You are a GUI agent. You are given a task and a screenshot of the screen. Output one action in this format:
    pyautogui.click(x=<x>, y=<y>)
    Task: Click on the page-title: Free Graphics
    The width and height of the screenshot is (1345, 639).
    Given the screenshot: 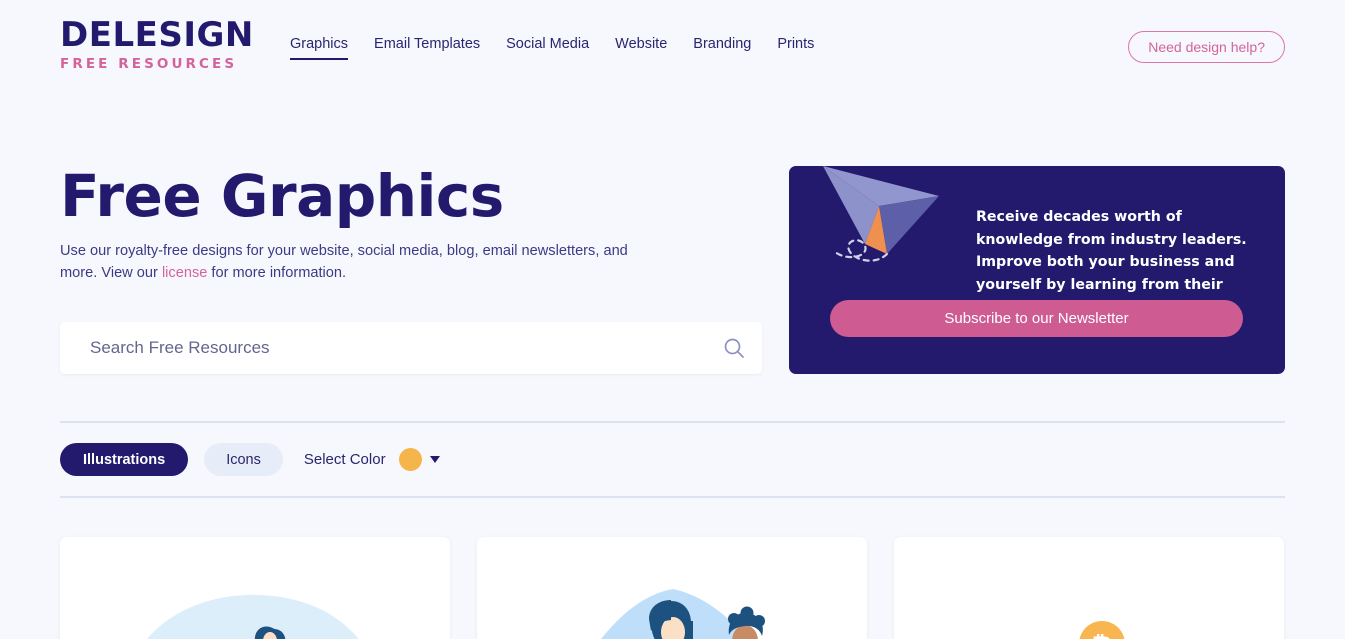 What is the action you would take?
    pyautogui.click(x=282, y=196)
    